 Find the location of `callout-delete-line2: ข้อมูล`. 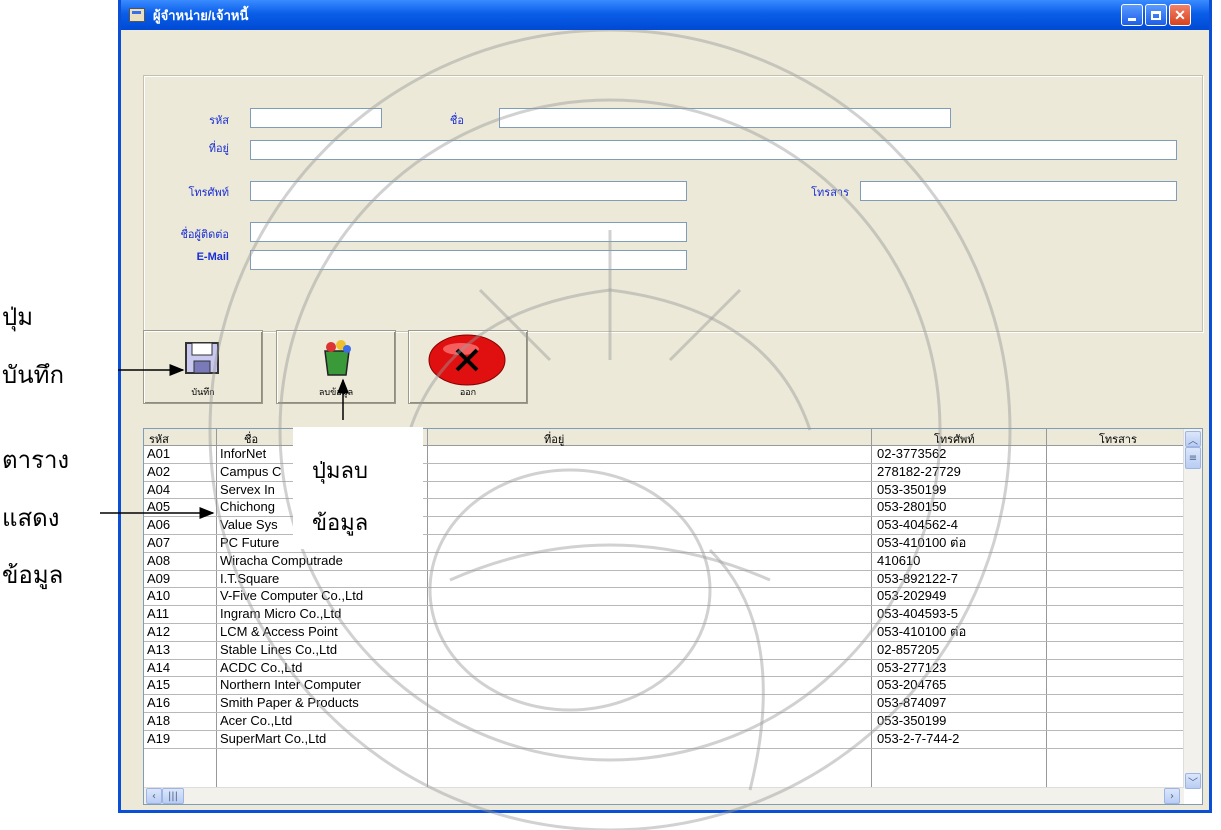

callout-delete-line2: ข้อมูล is located at coordinates (340, 523).